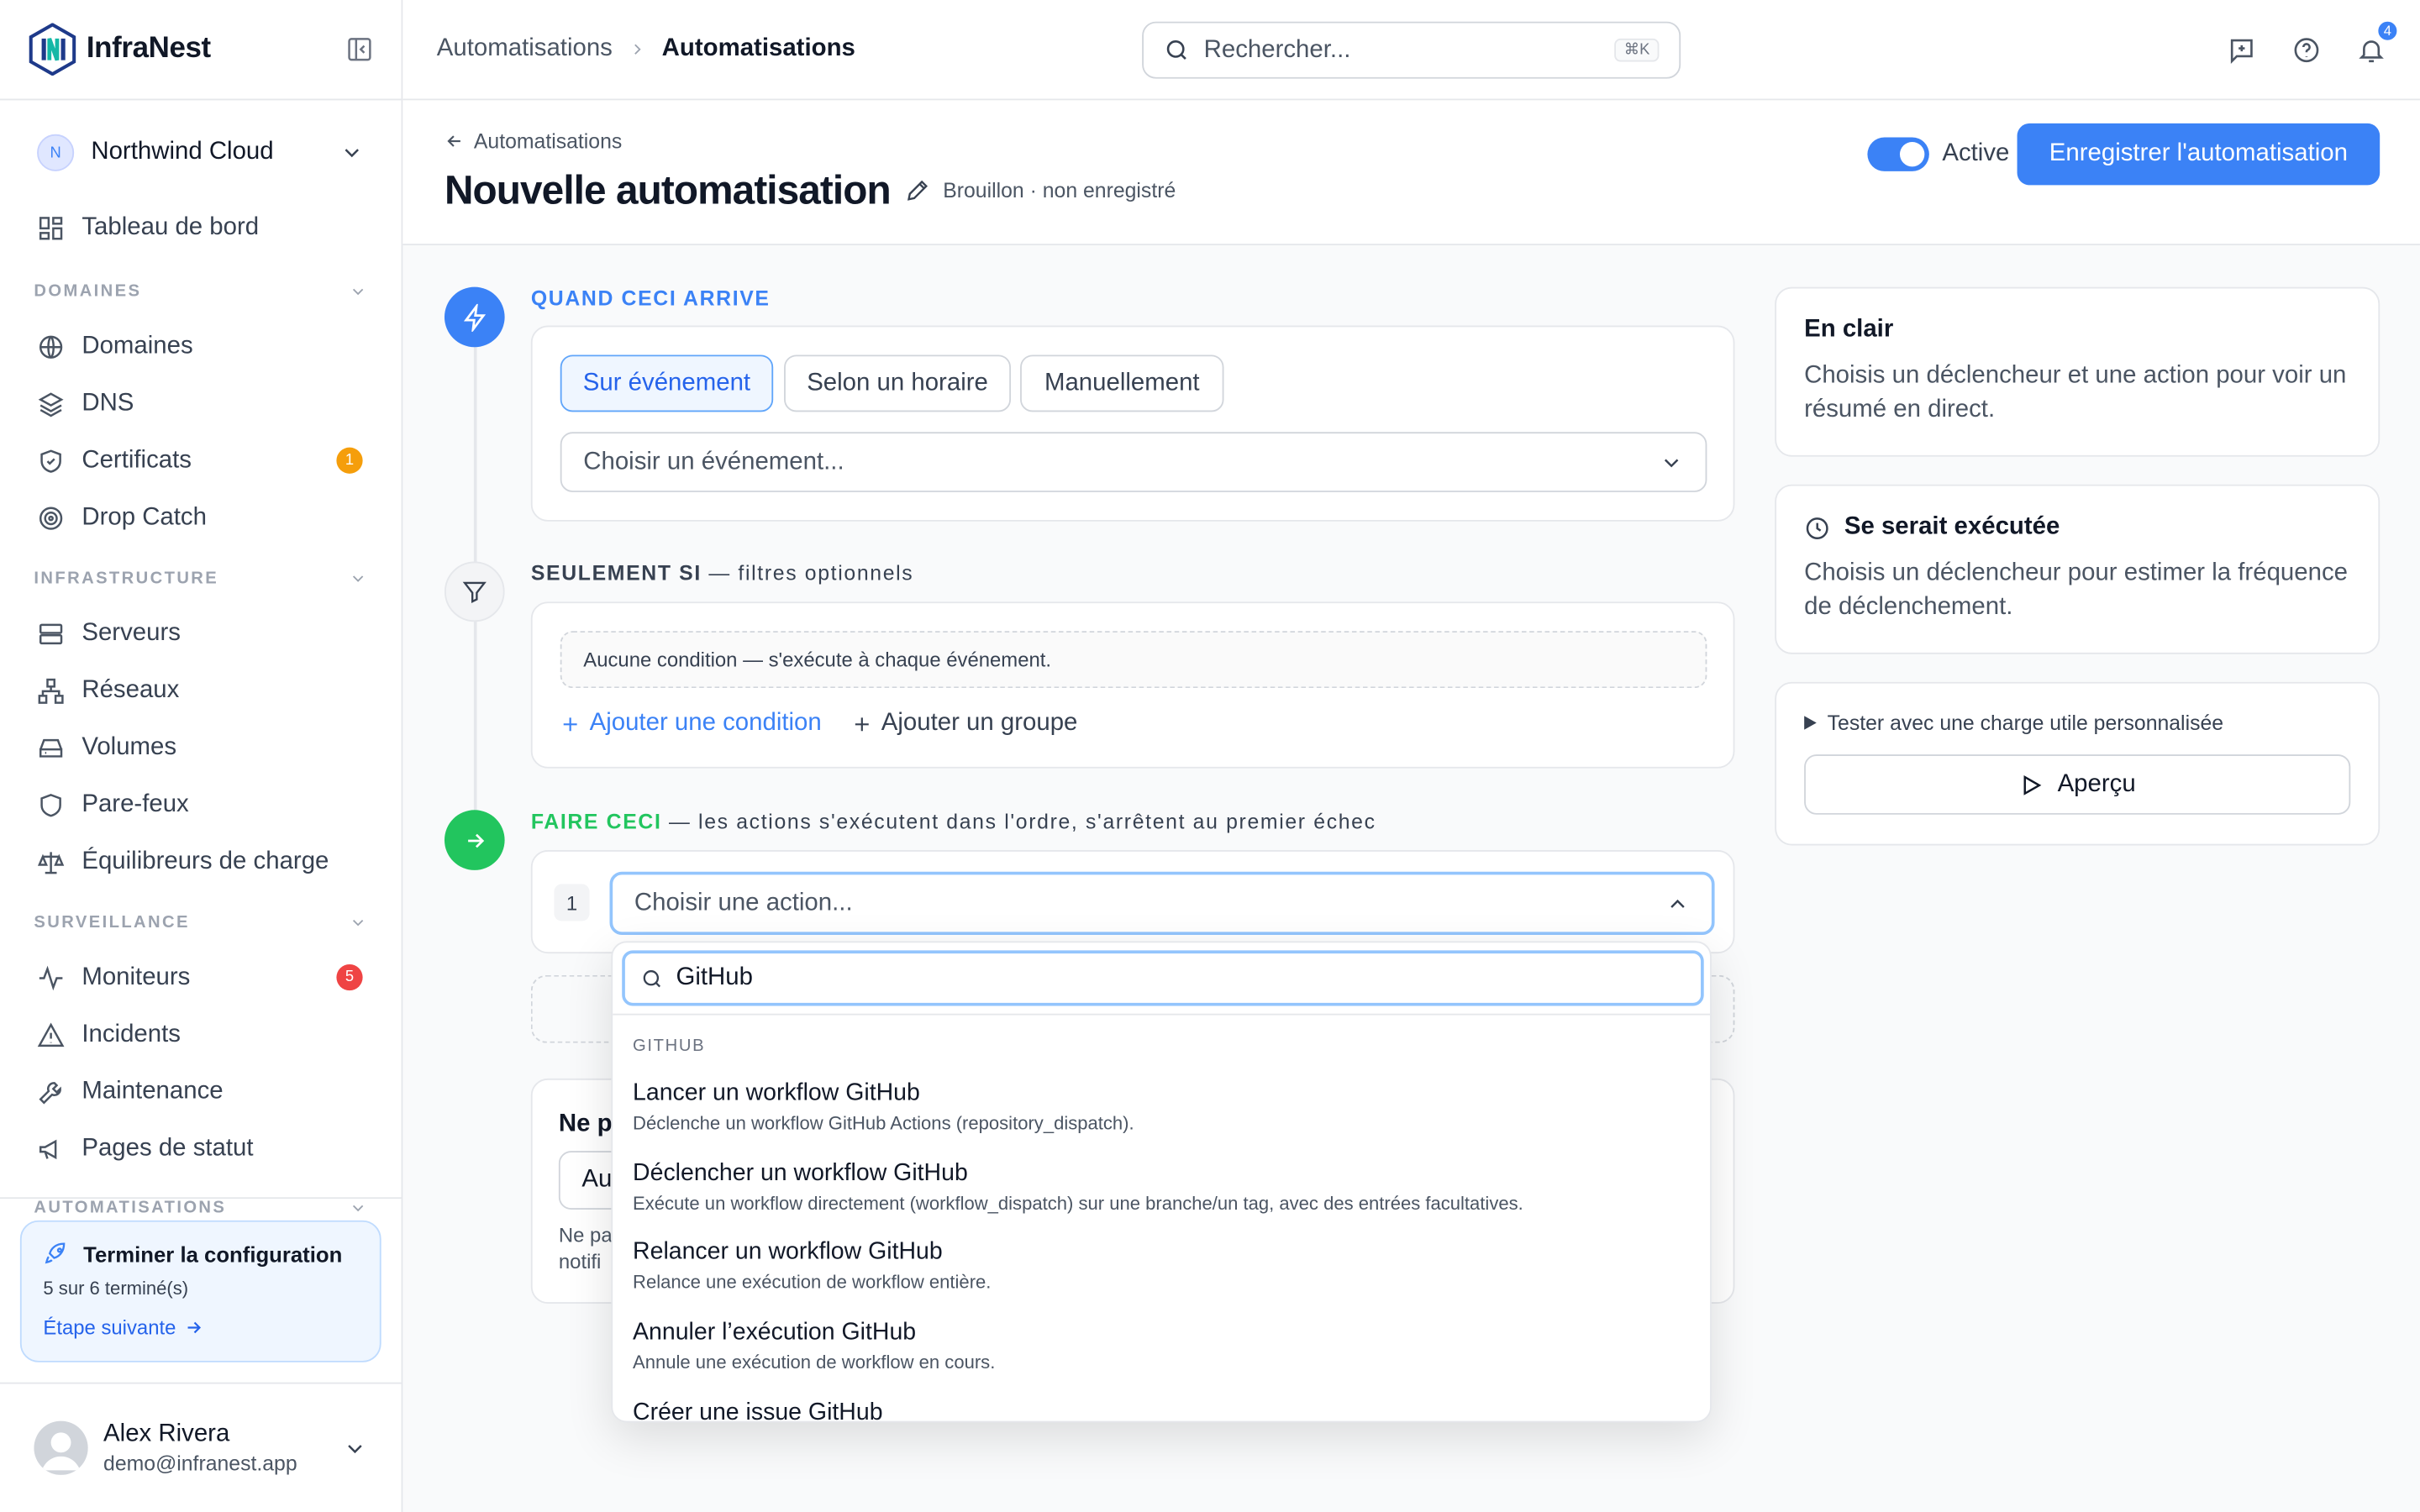 The height and width of the screenshot is (1512, 2420). I want to click on dropdown-option: Créer une issue GitHub, so click(1165, 1411).